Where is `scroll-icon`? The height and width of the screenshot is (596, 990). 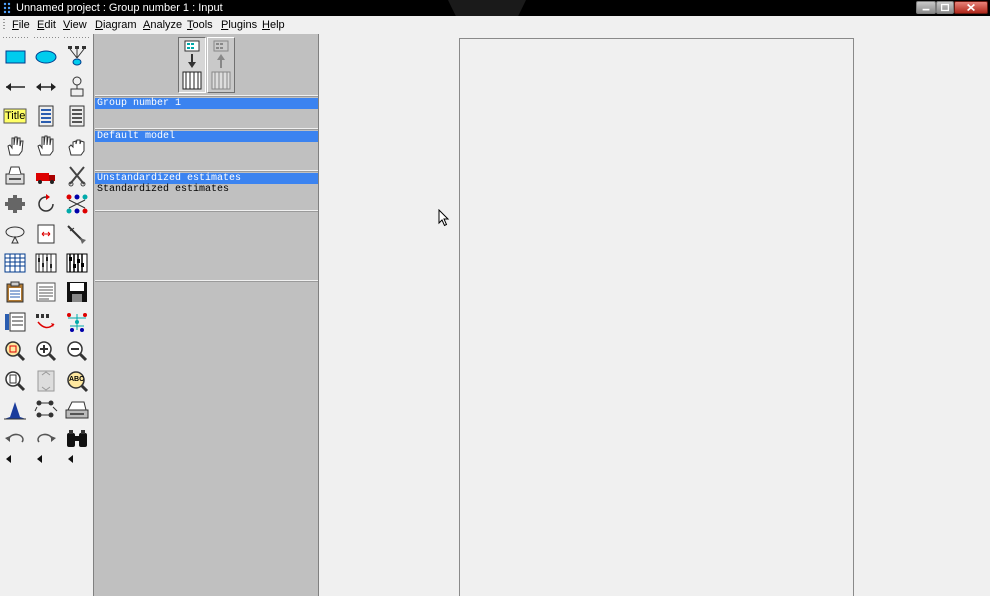 scroll-icon is located at coordinates (46, 234).